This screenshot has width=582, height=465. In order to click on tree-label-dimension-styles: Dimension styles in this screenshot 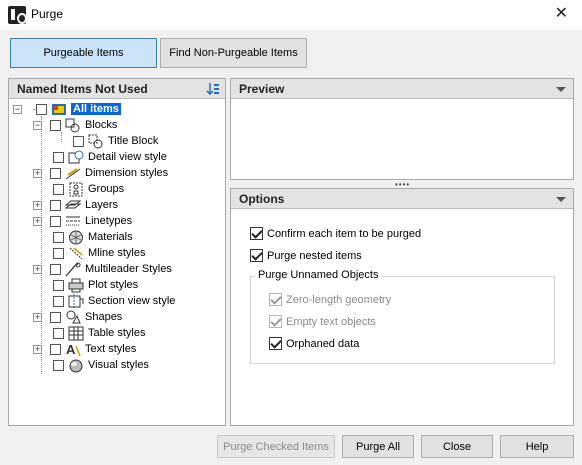, I will do `click(127, 173)`.